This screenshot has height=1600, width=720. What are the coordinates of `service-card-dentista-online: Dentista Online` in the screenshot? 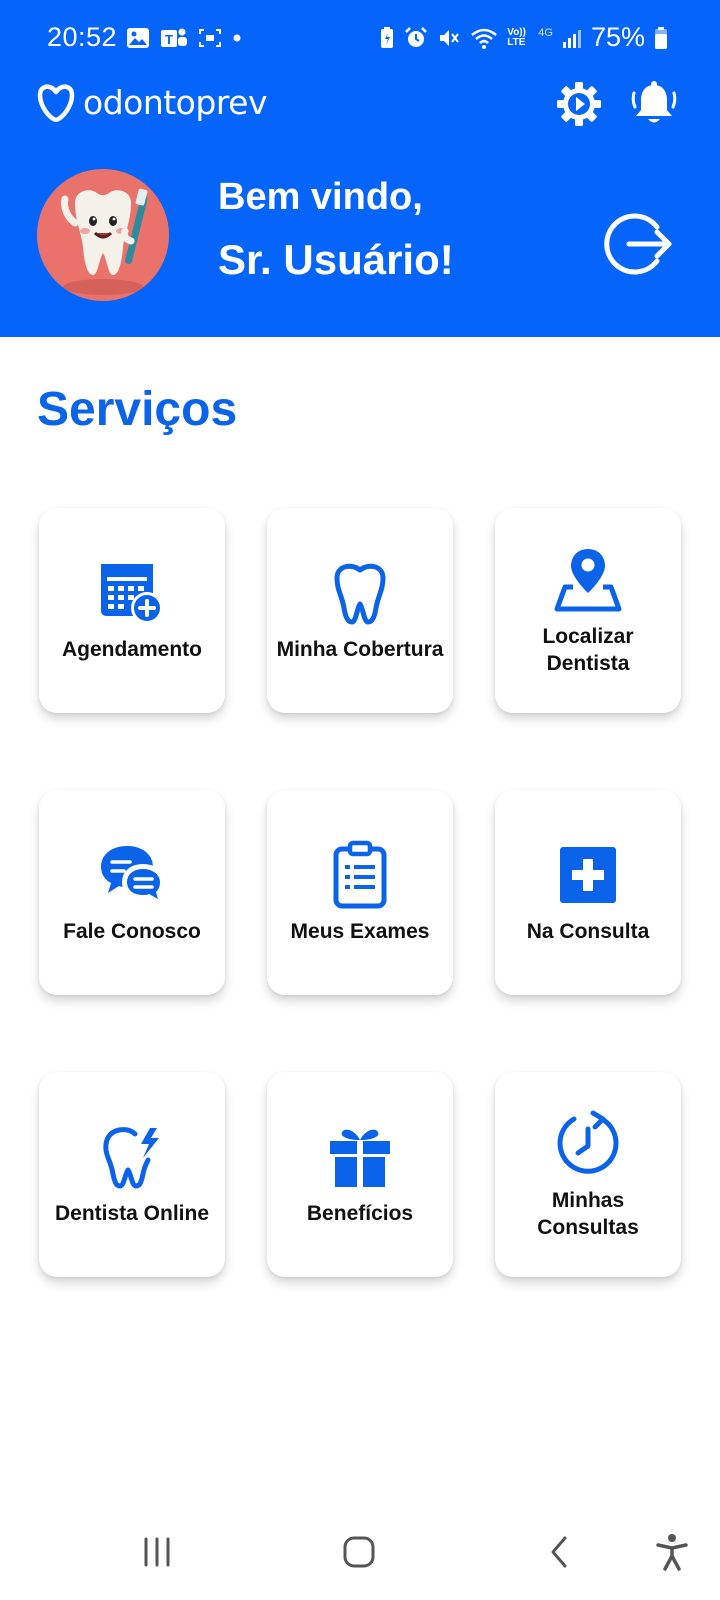 It's located at (132, 1174).